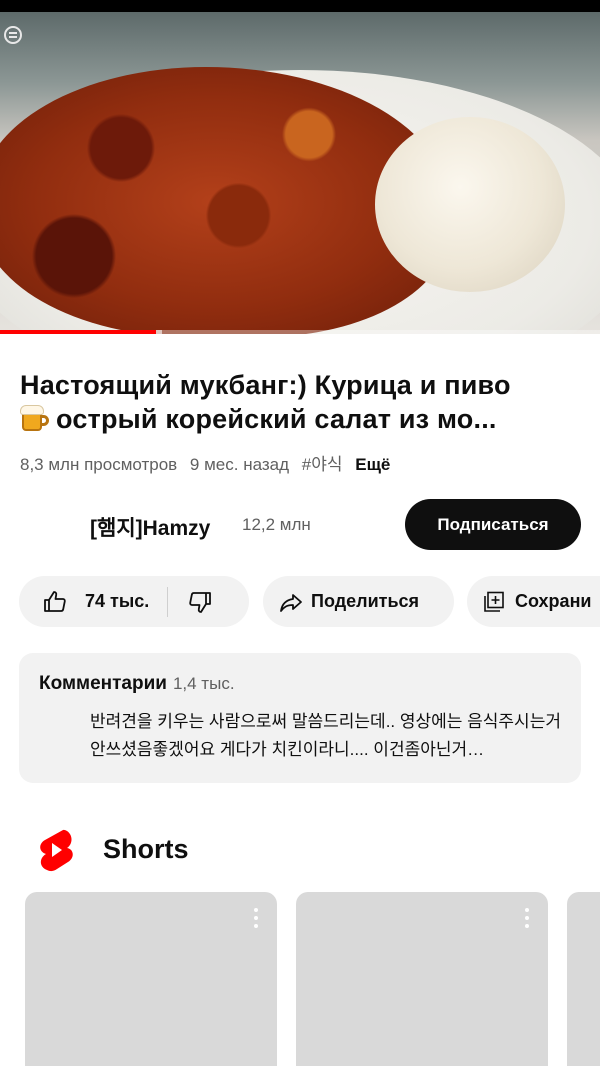  Describe the element at coordinates (150, 527) in the screenshot. I see `channel-name: [햄지]Hamzy` at that location.